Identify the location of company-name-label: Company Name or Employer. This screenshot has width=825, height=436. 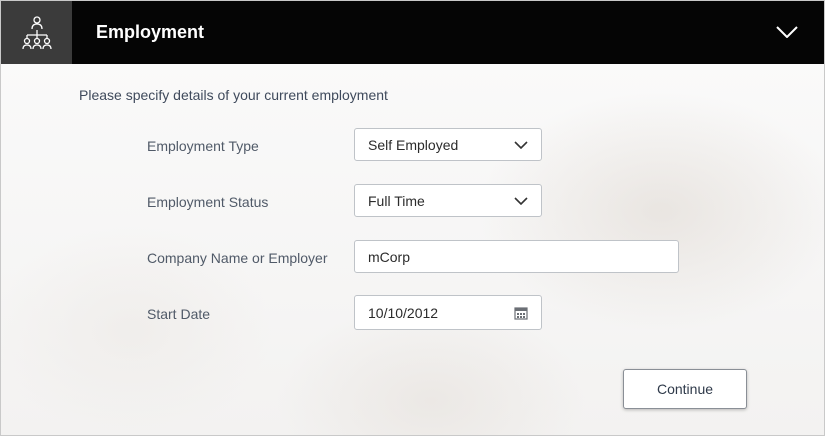
(237, 258).